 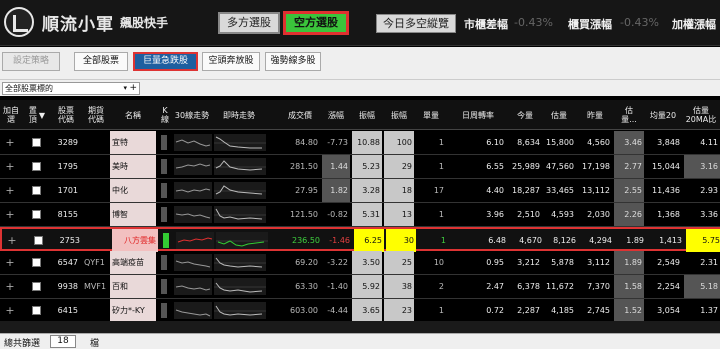 What do you see at coordinates (598, 214) in the screenshot?
I see `yesterday-volume: 2,030` at bounding box center [598, 214].